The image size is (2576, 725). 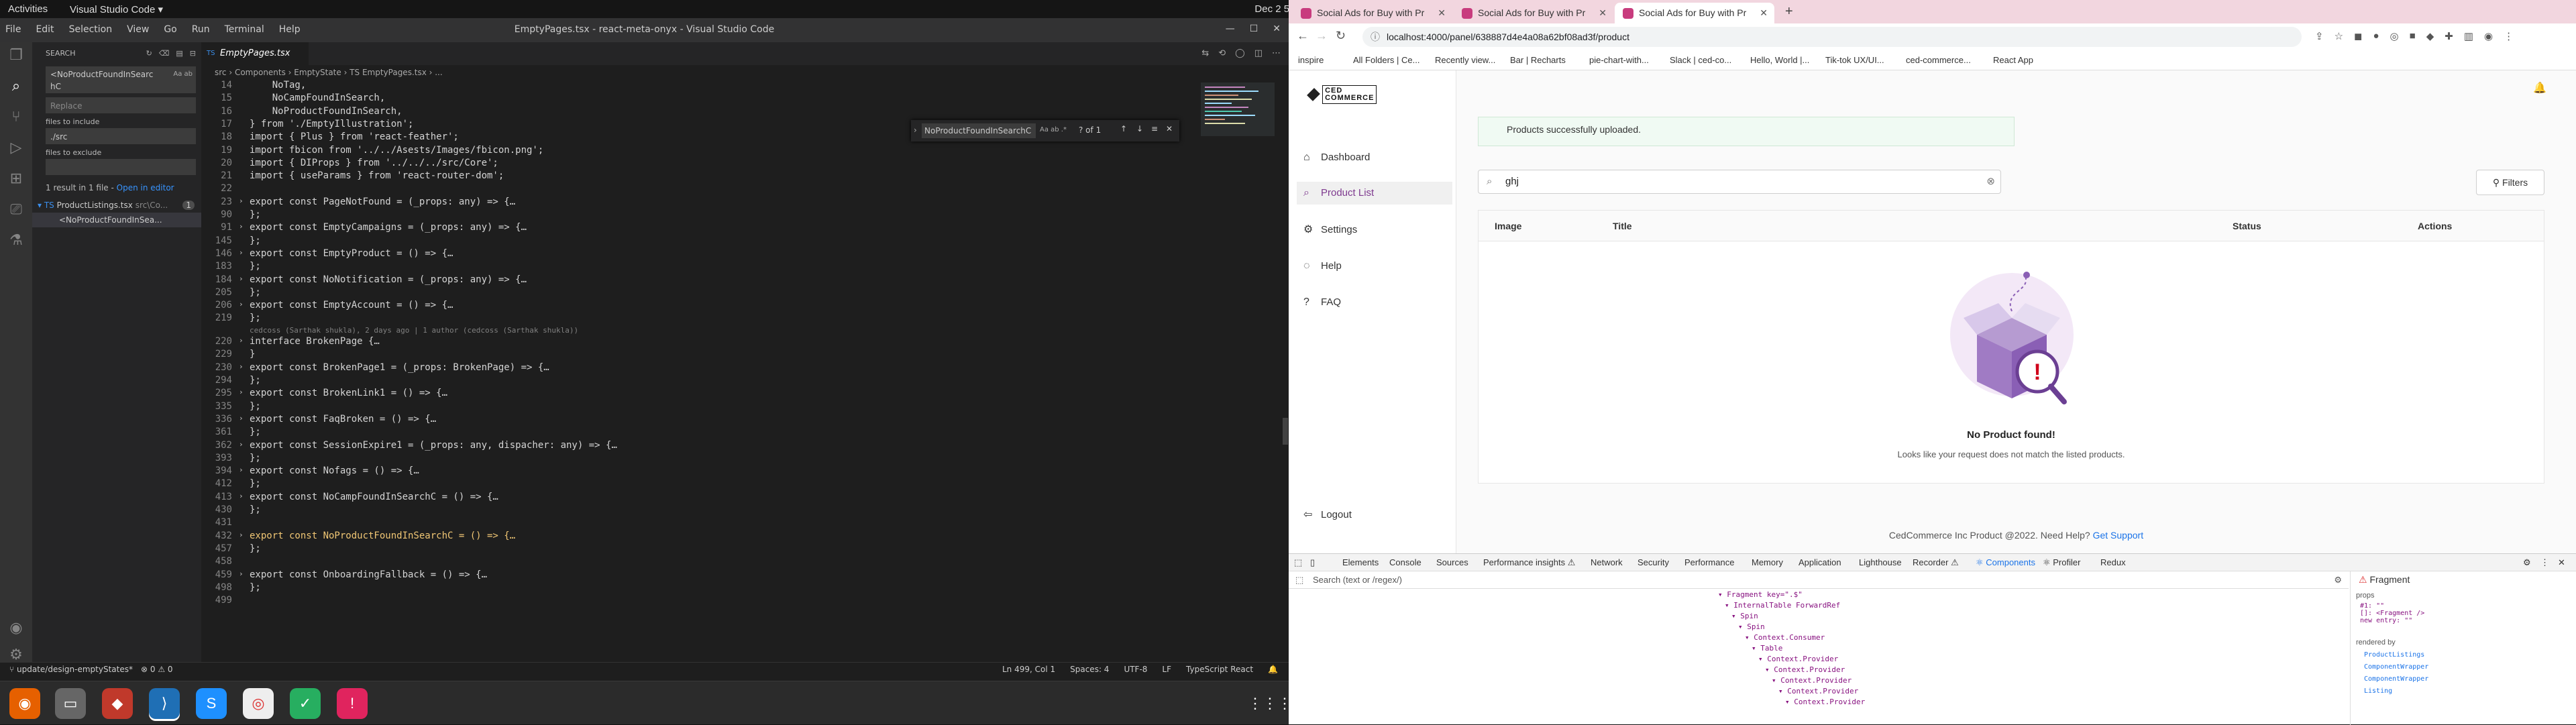 What do you see at coordinates (255, 53) in the screenshot?
I see `tab-emptypages: TS EmptyPages.tsx` at bounding box center [255, 53].